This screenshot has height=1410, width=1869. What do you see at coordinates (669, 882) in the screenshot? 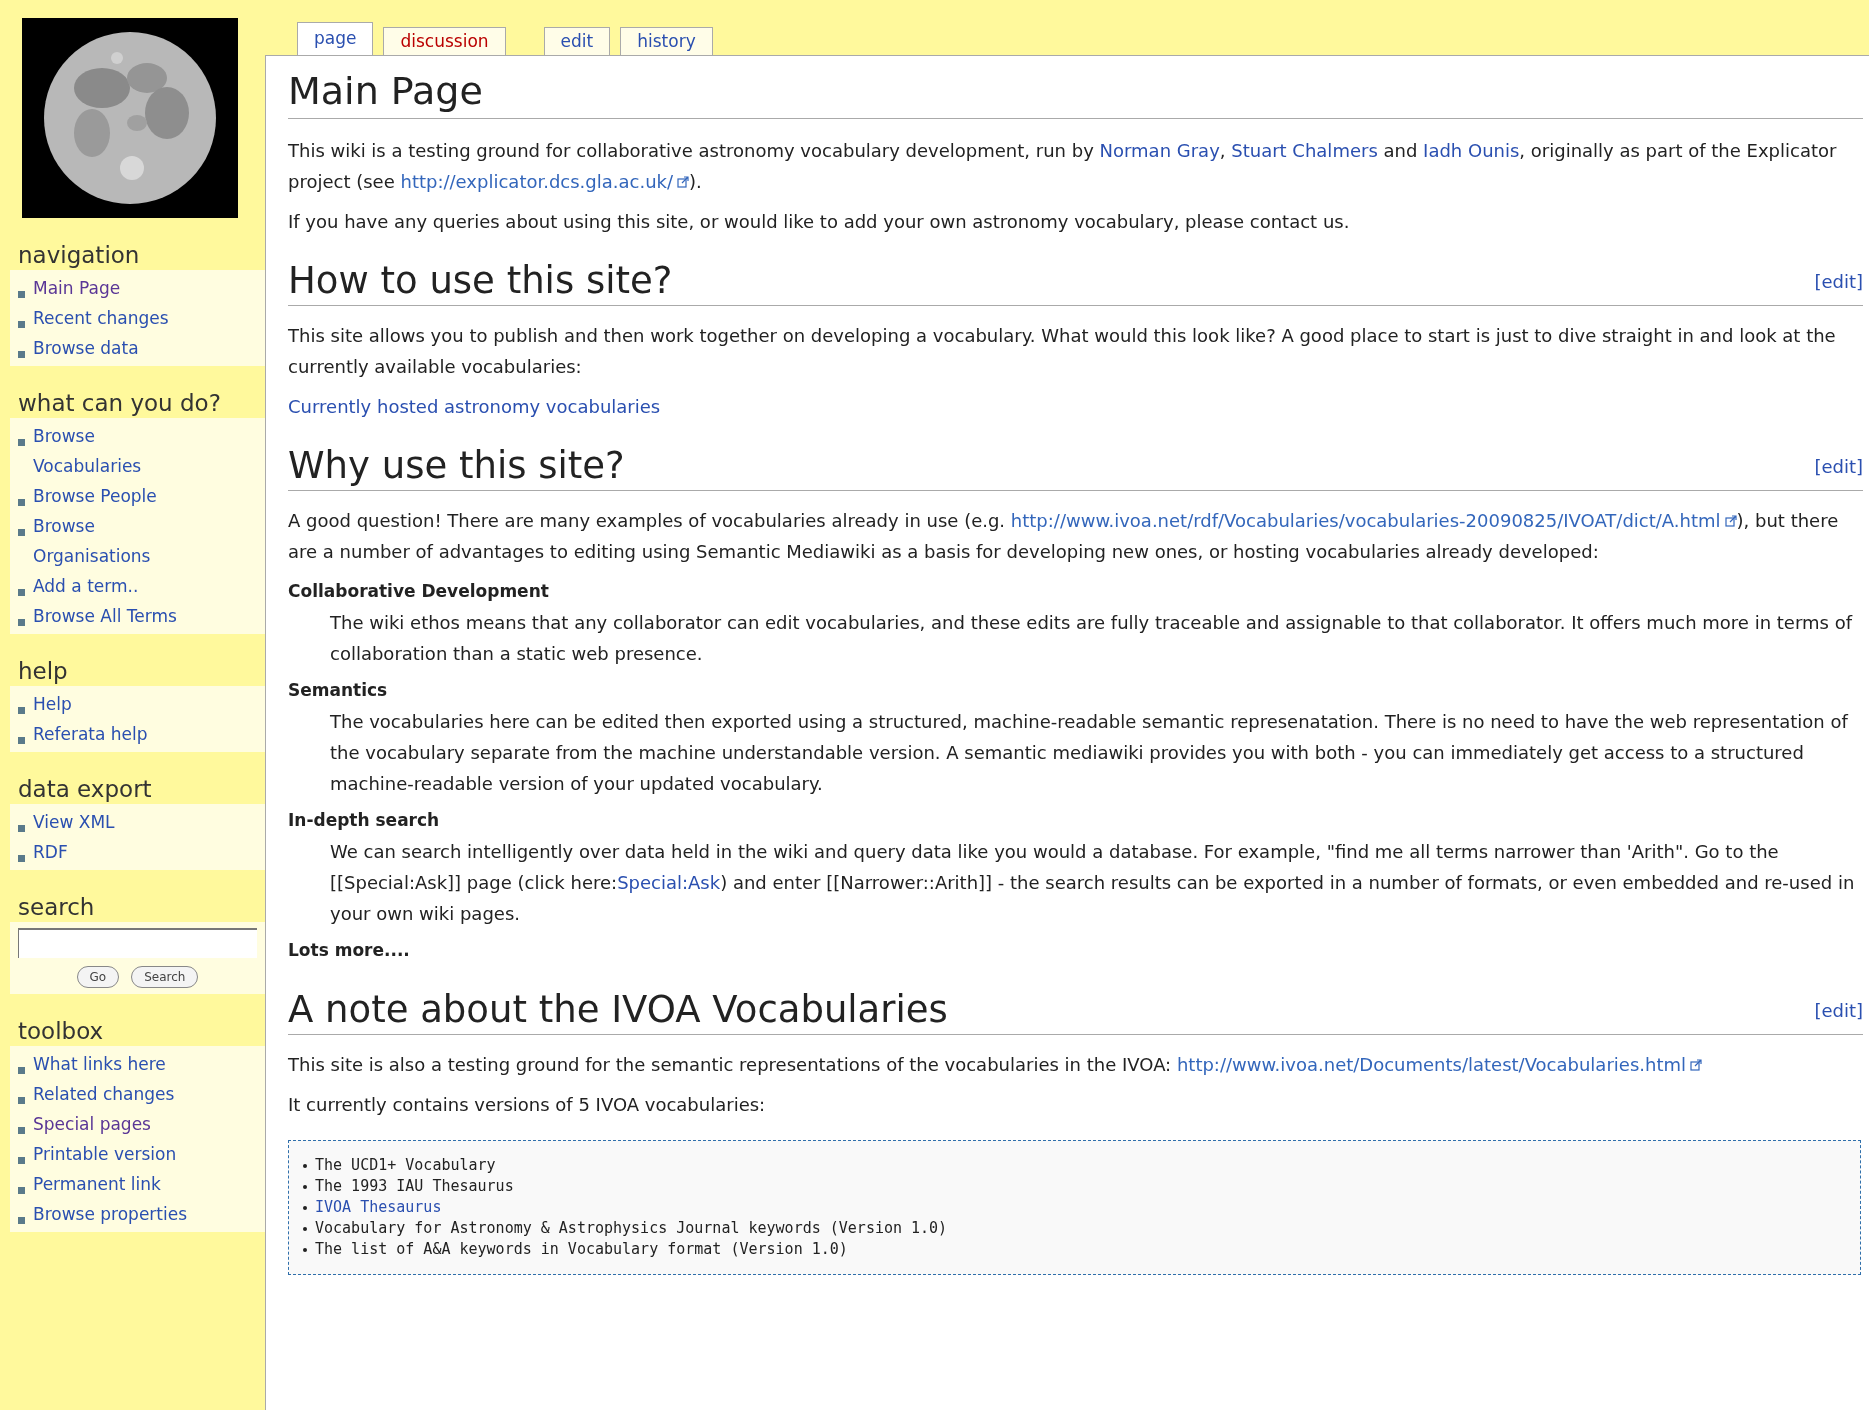
I see `link: Special:Ask` at bounding box center [669, 882].